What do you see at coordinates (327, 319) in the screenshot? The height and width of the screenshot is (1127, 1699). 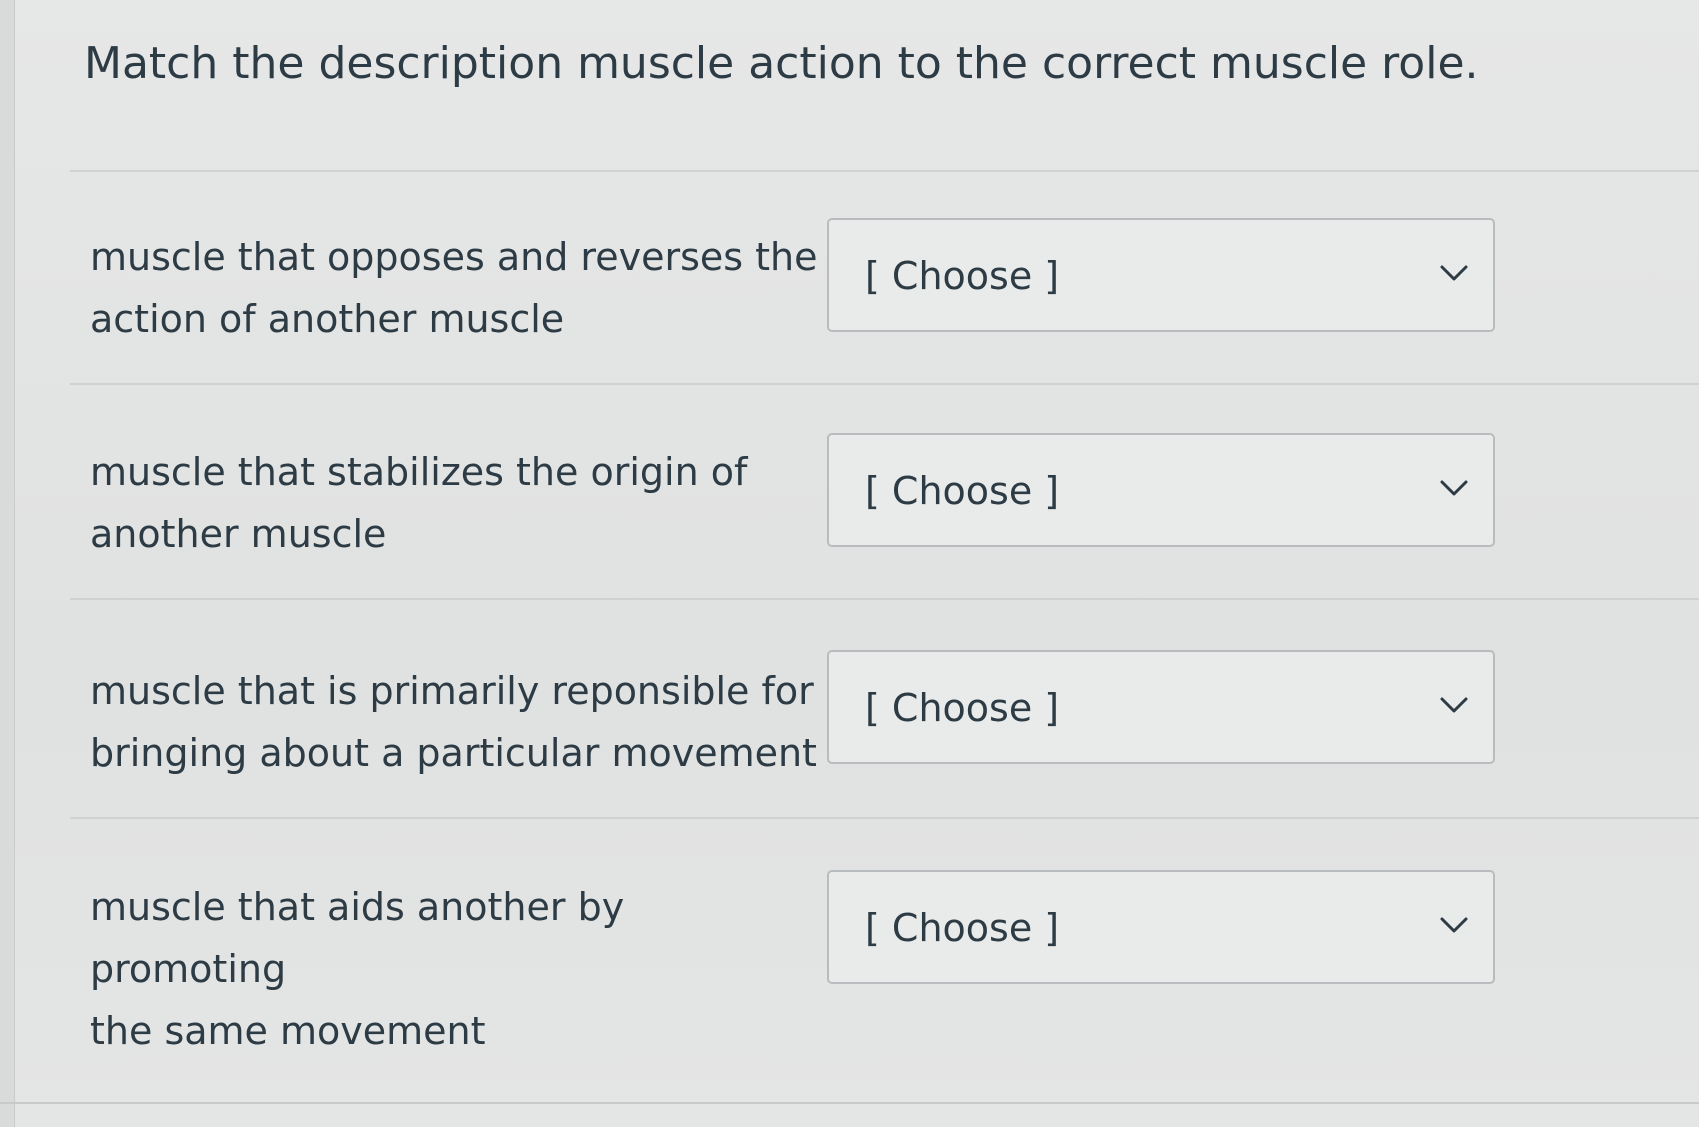 I see `match-prompt-1-line2: action of another muscle` at bounding box center [327, 319].